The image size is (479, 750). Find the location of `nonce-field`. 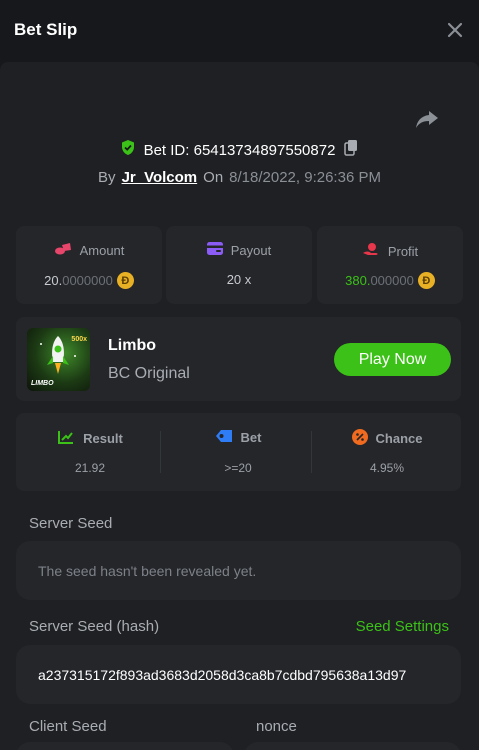

nonce-field is located at coordinates (352, 746).